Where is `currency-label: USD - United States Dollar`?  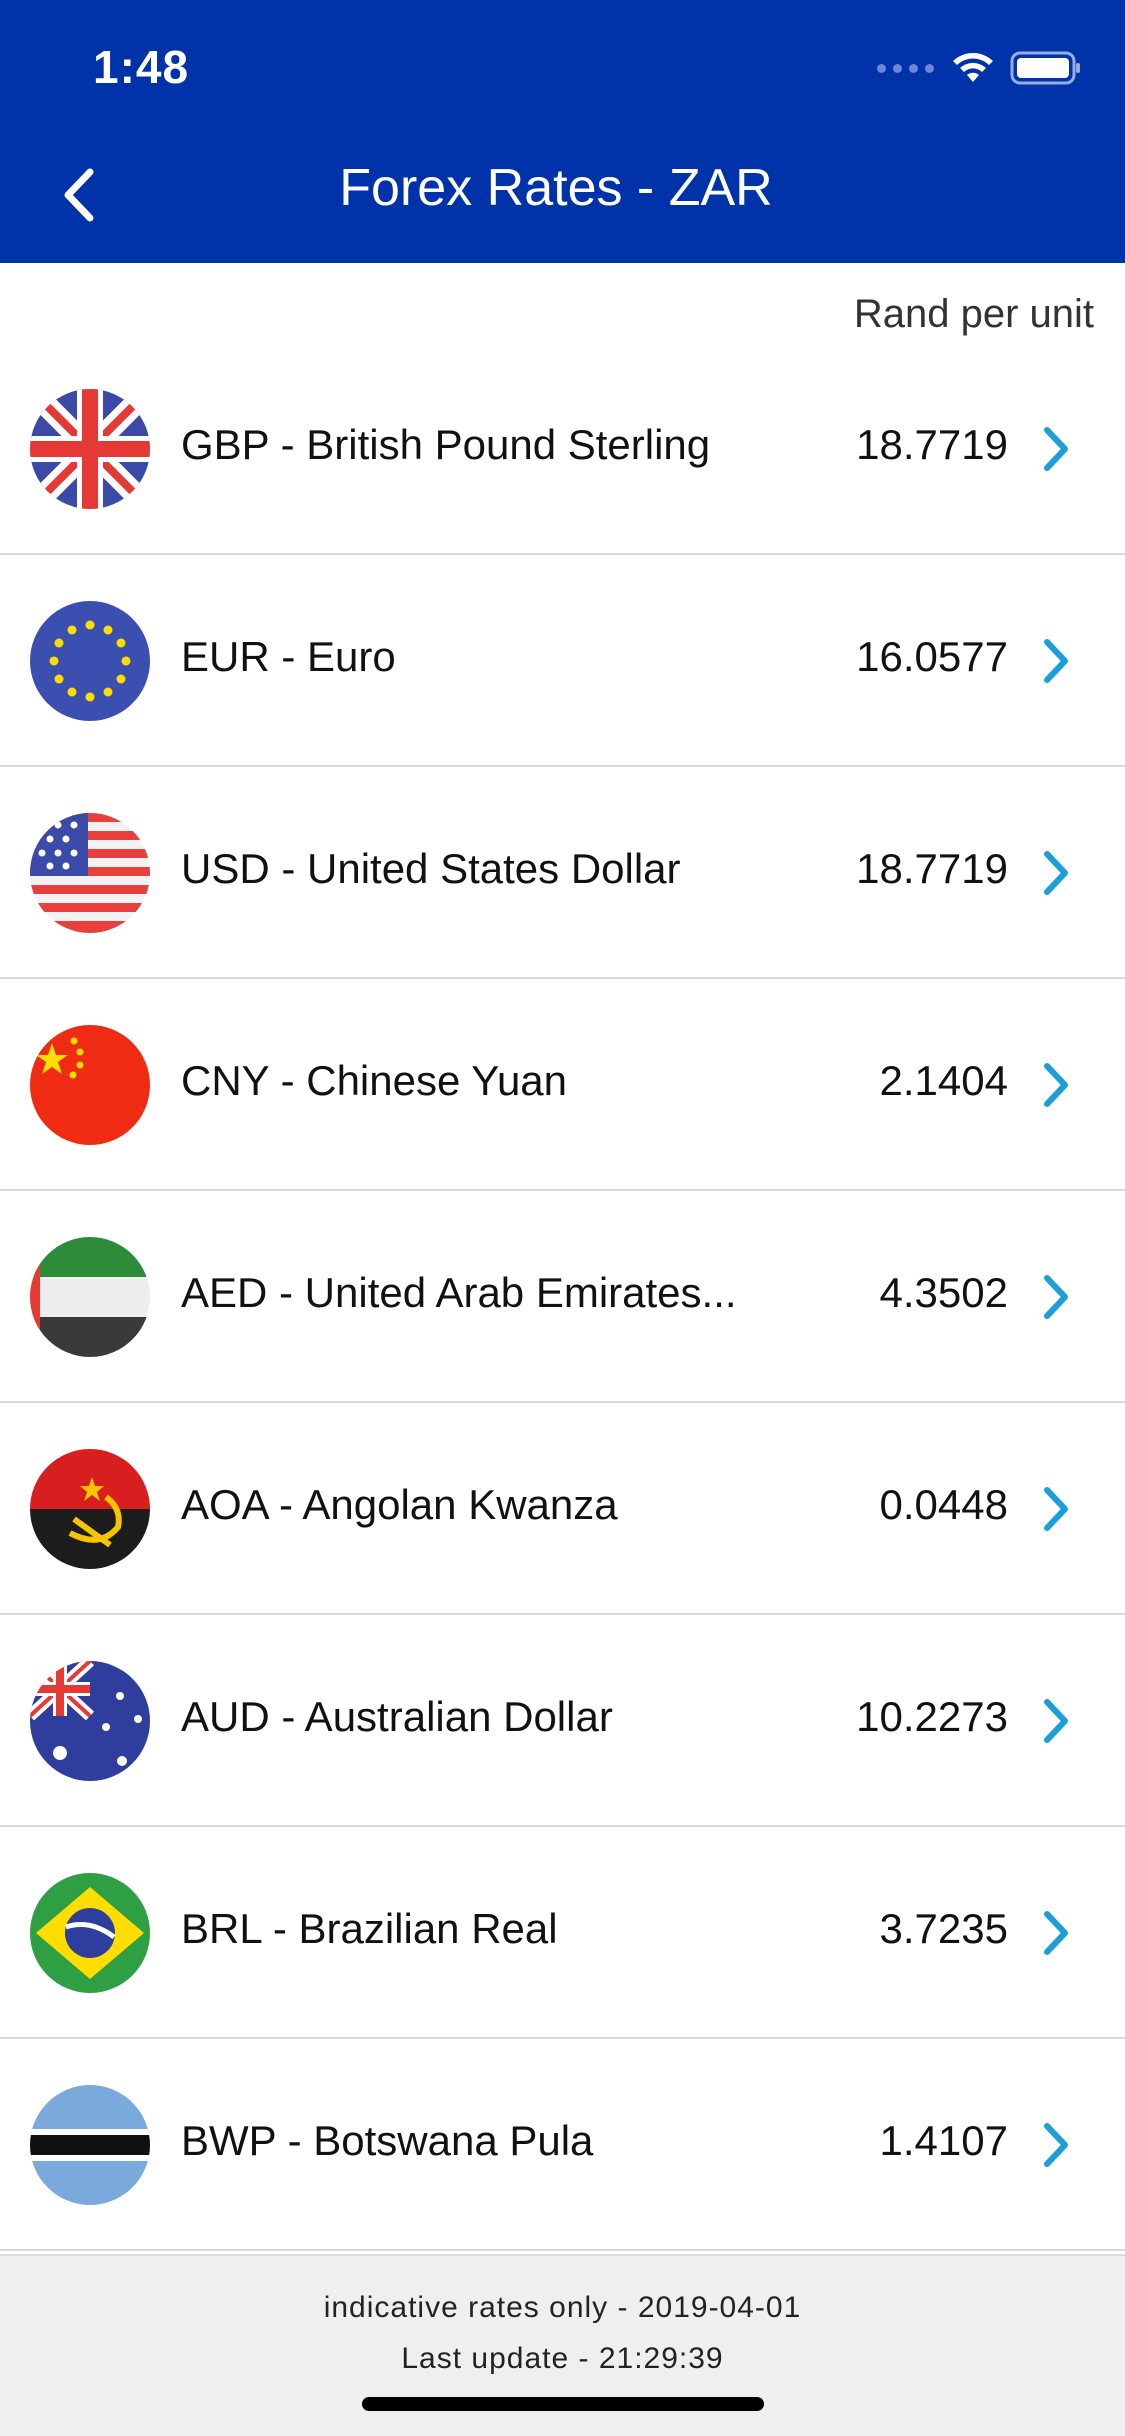
currency-label: USD - United States Dollar is located at coordinates (431, 868).